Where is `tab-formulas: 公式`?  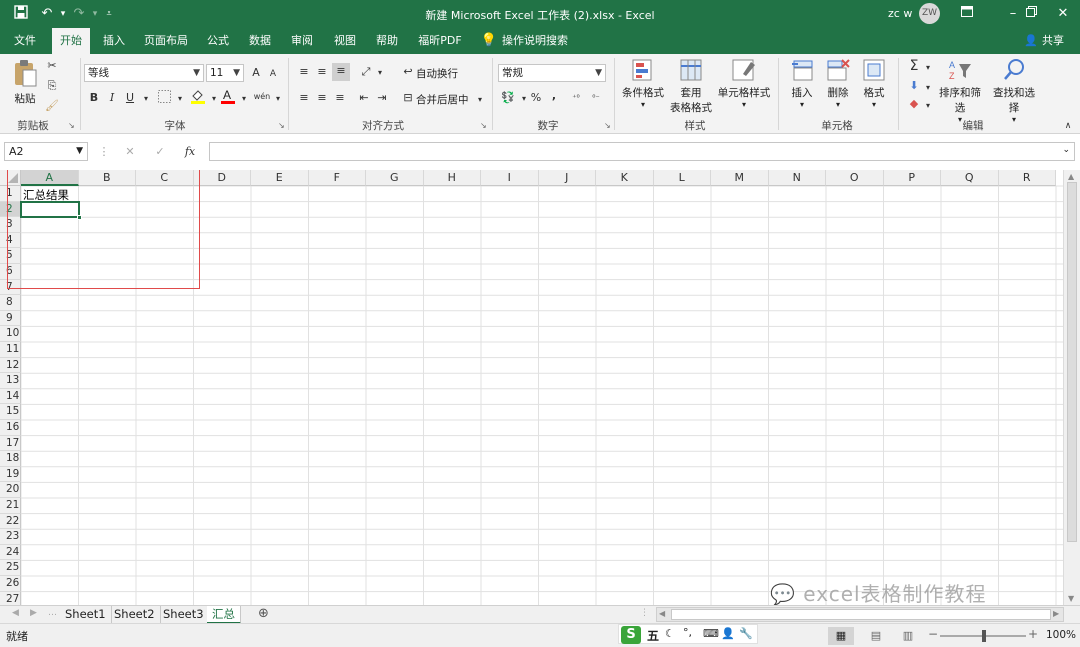 tab-formulas: 公式 is located at coordinates (218, 41).